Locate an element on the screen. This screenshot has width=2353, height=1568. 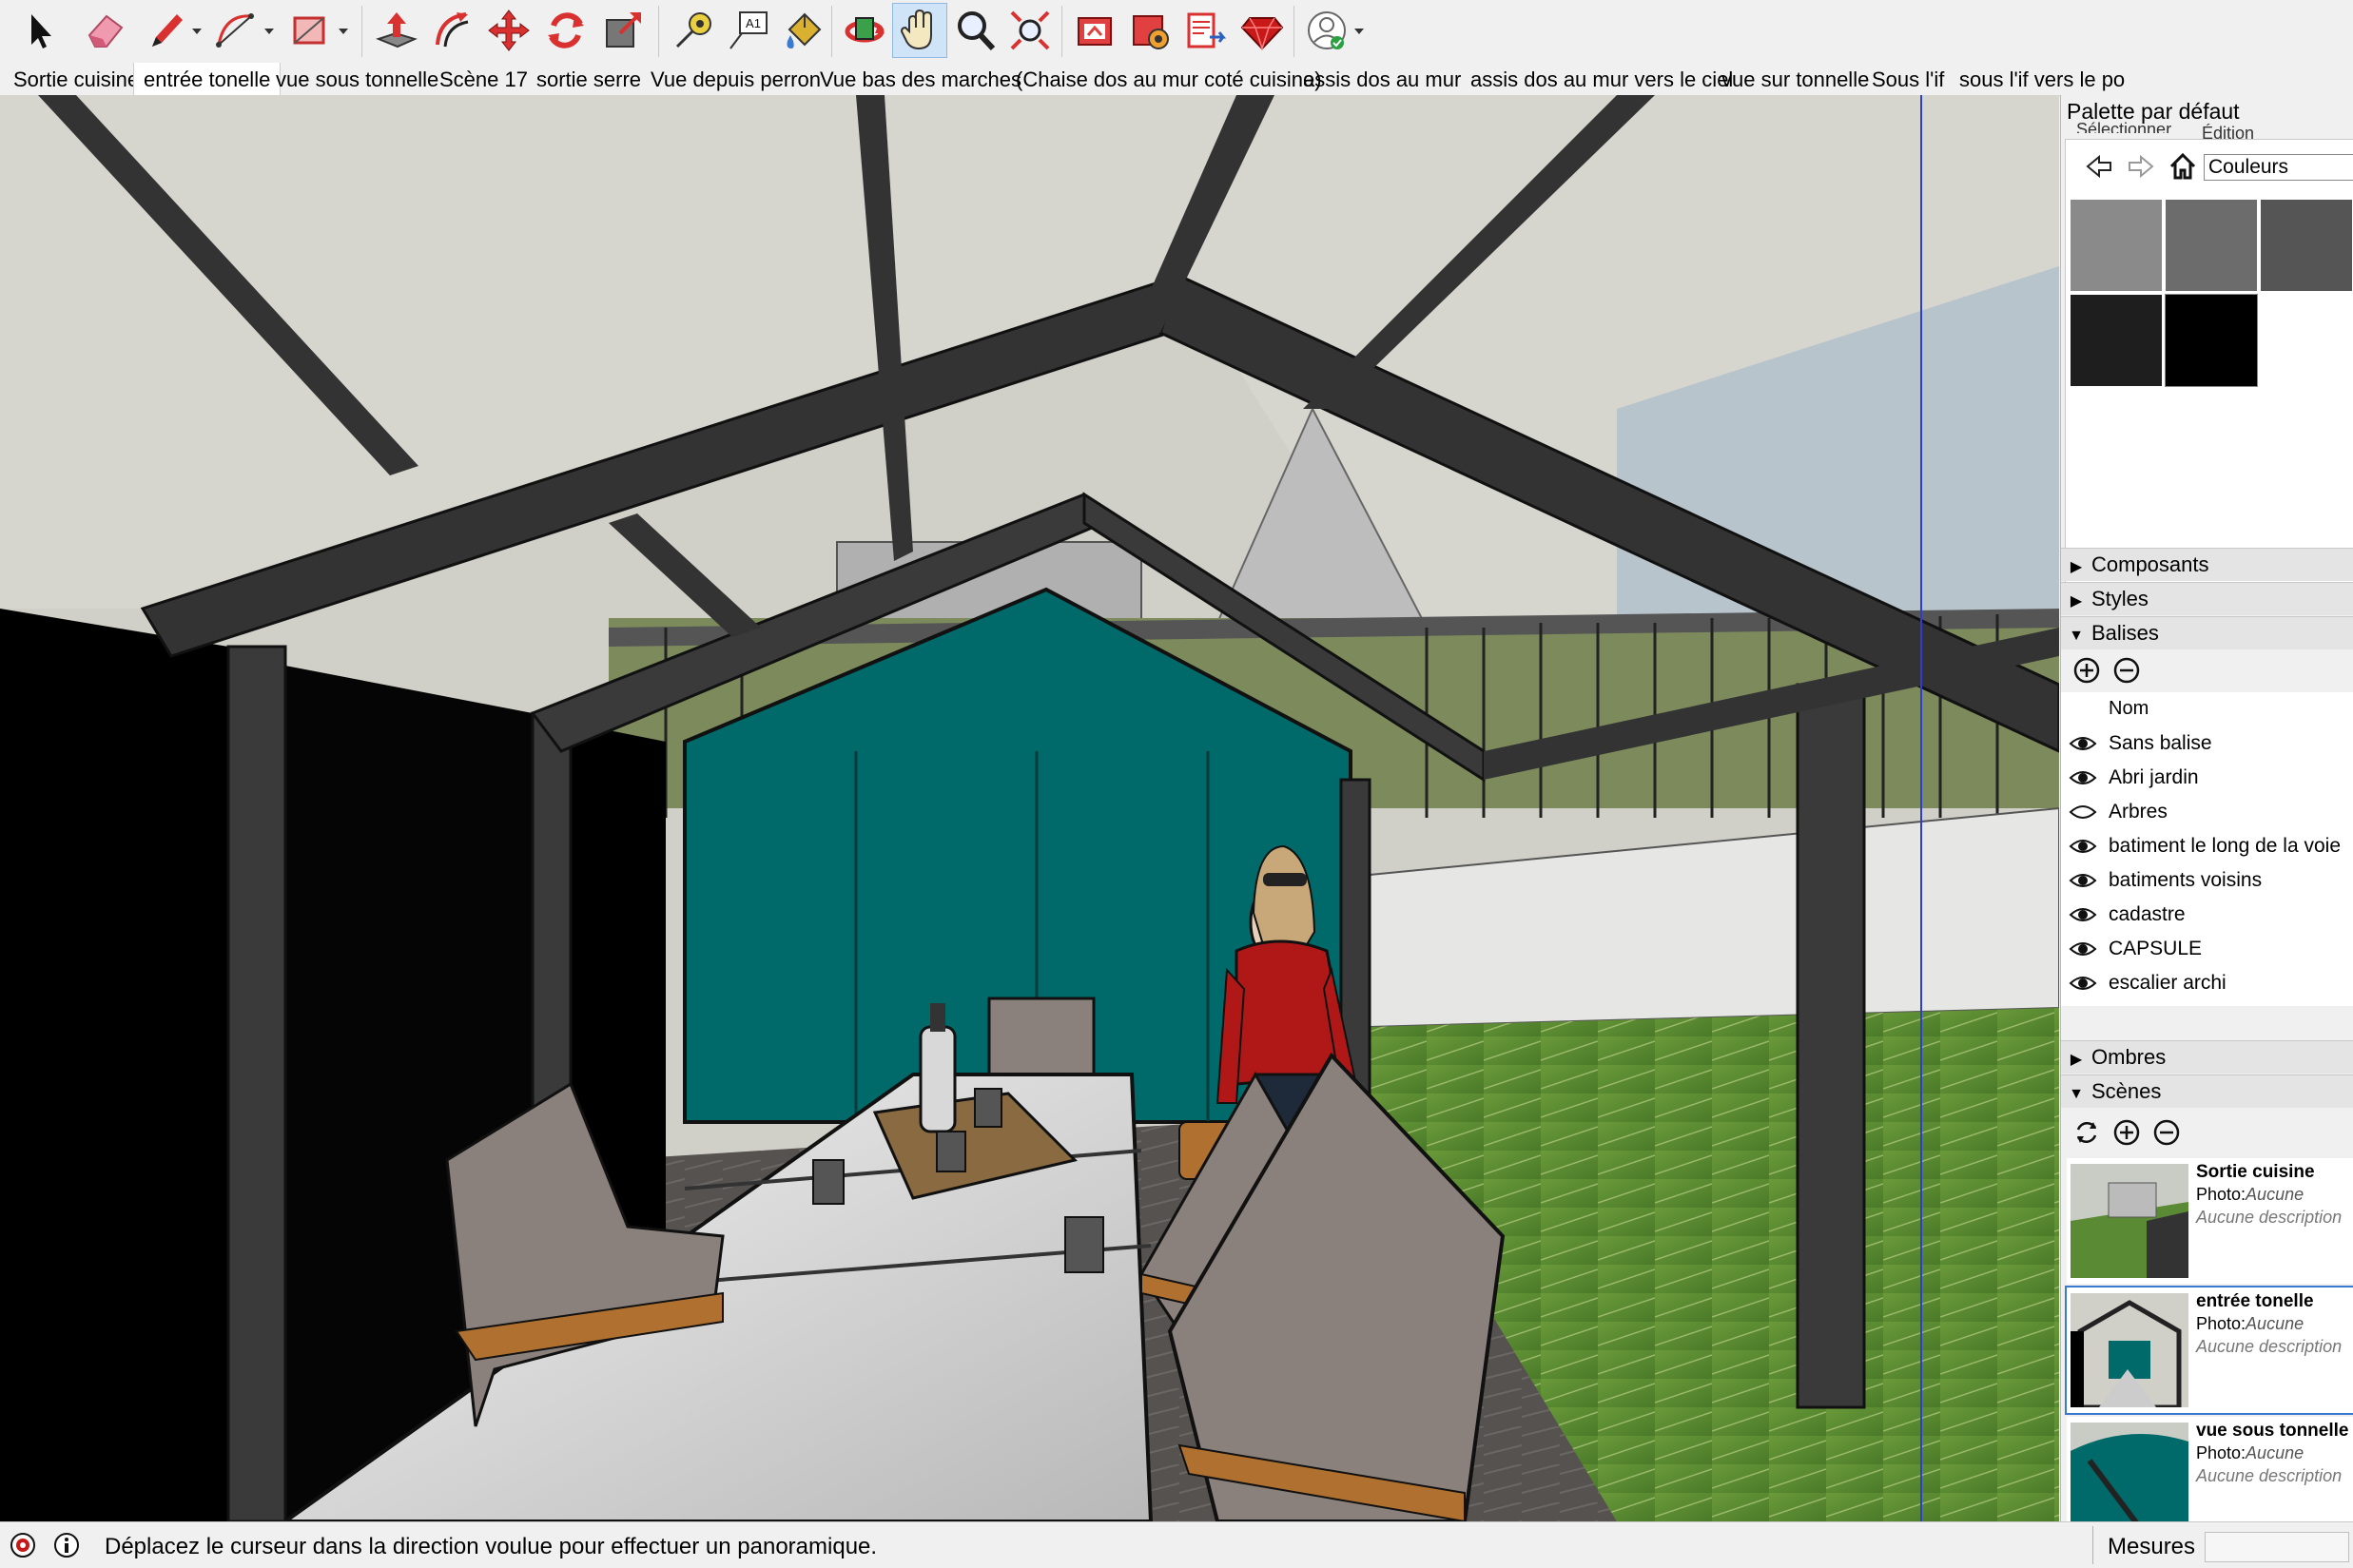
main-toolbar: A1 is located at coordinates (1176, 32).